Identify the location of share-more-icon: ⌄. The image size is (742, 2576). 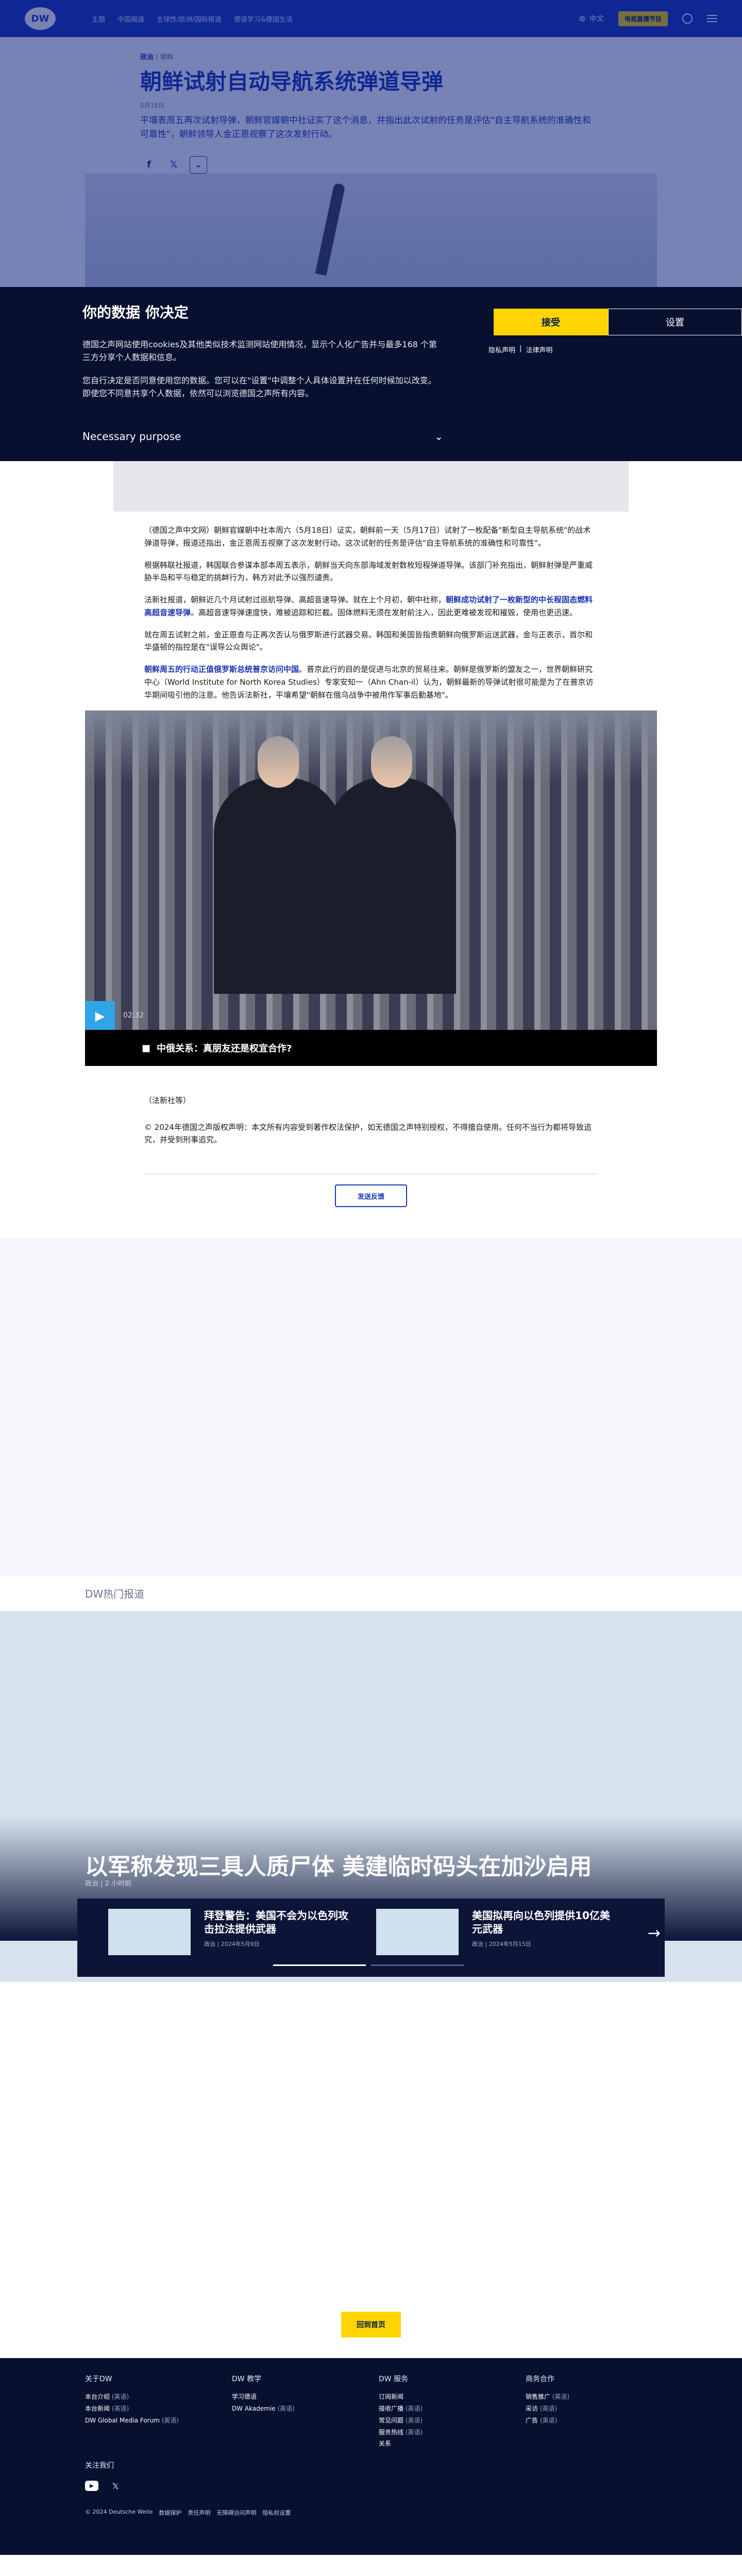
(198, 165).